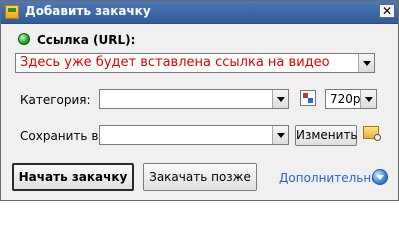 This screenshot has width=399, height=240. Describe the element at coordinates (326, 135) in the screenshot. I see `change-button: Изменить` at that location.